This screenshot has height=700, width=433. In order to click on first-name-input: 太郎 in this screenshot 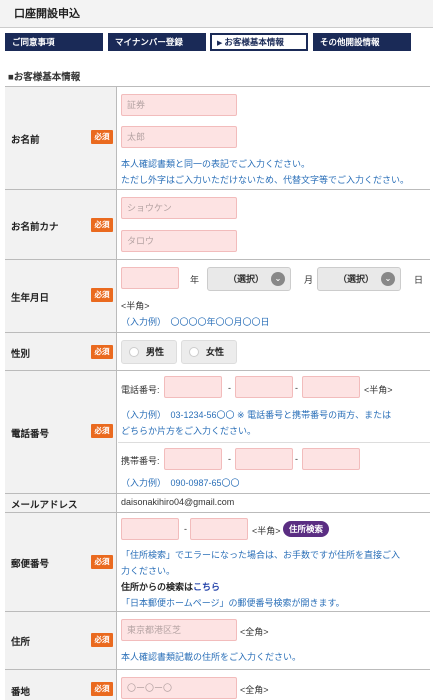, I will do `click(179, 137)`.